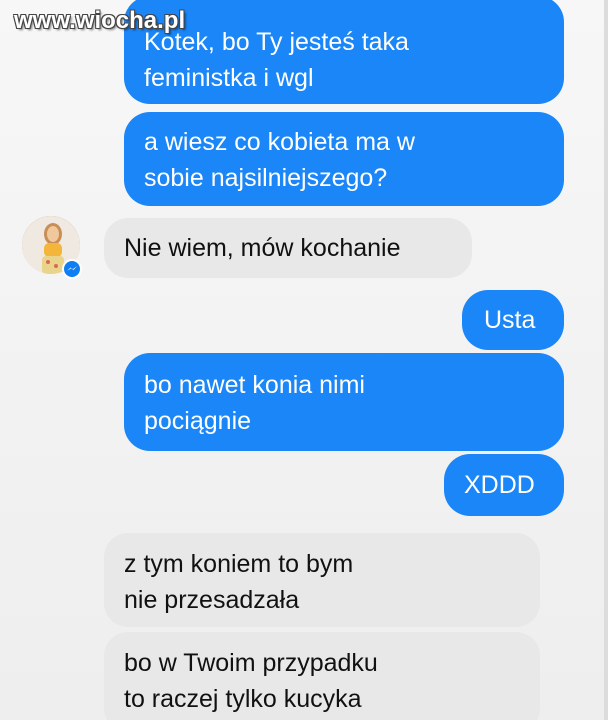  I want to click on messenger-bolt-icon, so click(72, 268).